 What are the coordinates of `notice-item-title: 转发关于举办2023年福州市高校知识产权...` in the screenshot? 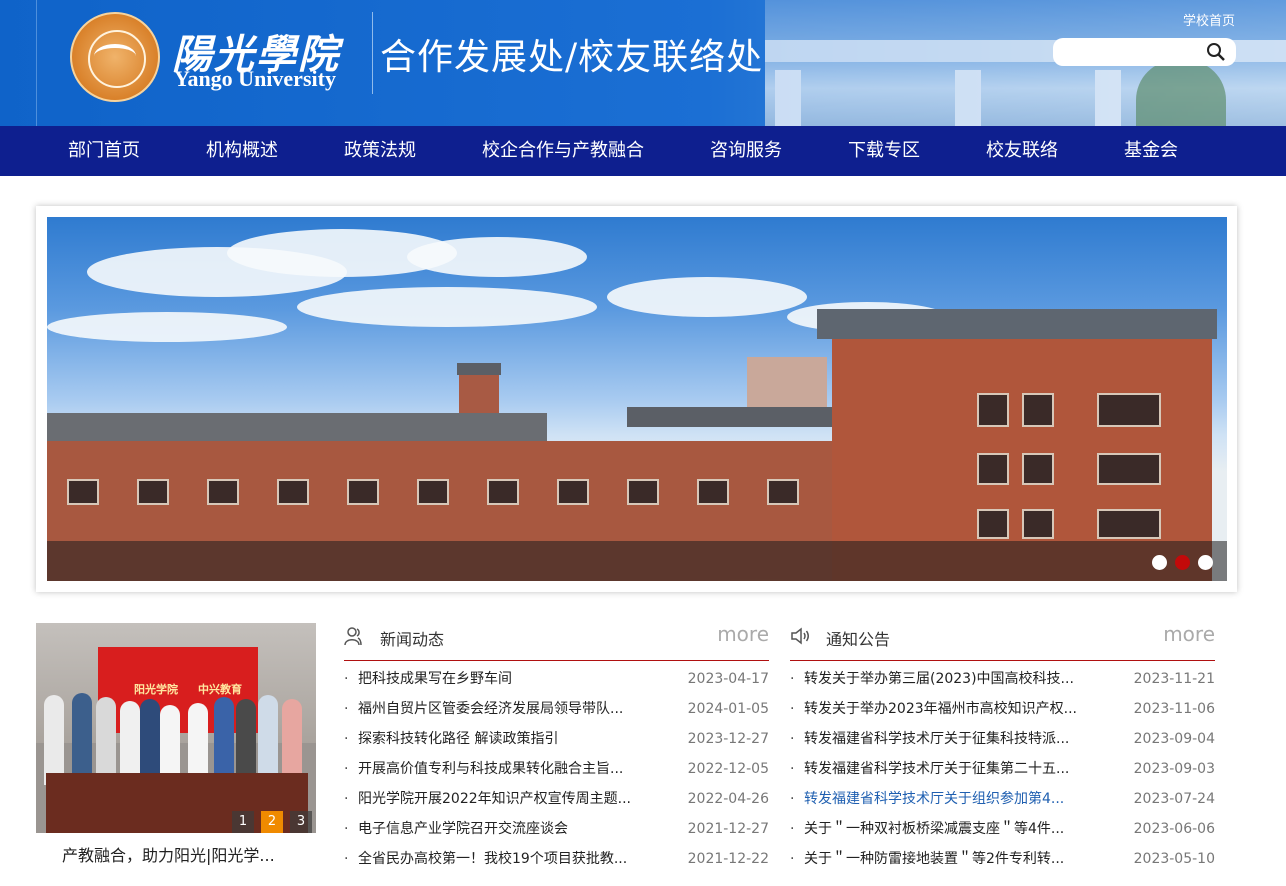 It's located at (940, 709).